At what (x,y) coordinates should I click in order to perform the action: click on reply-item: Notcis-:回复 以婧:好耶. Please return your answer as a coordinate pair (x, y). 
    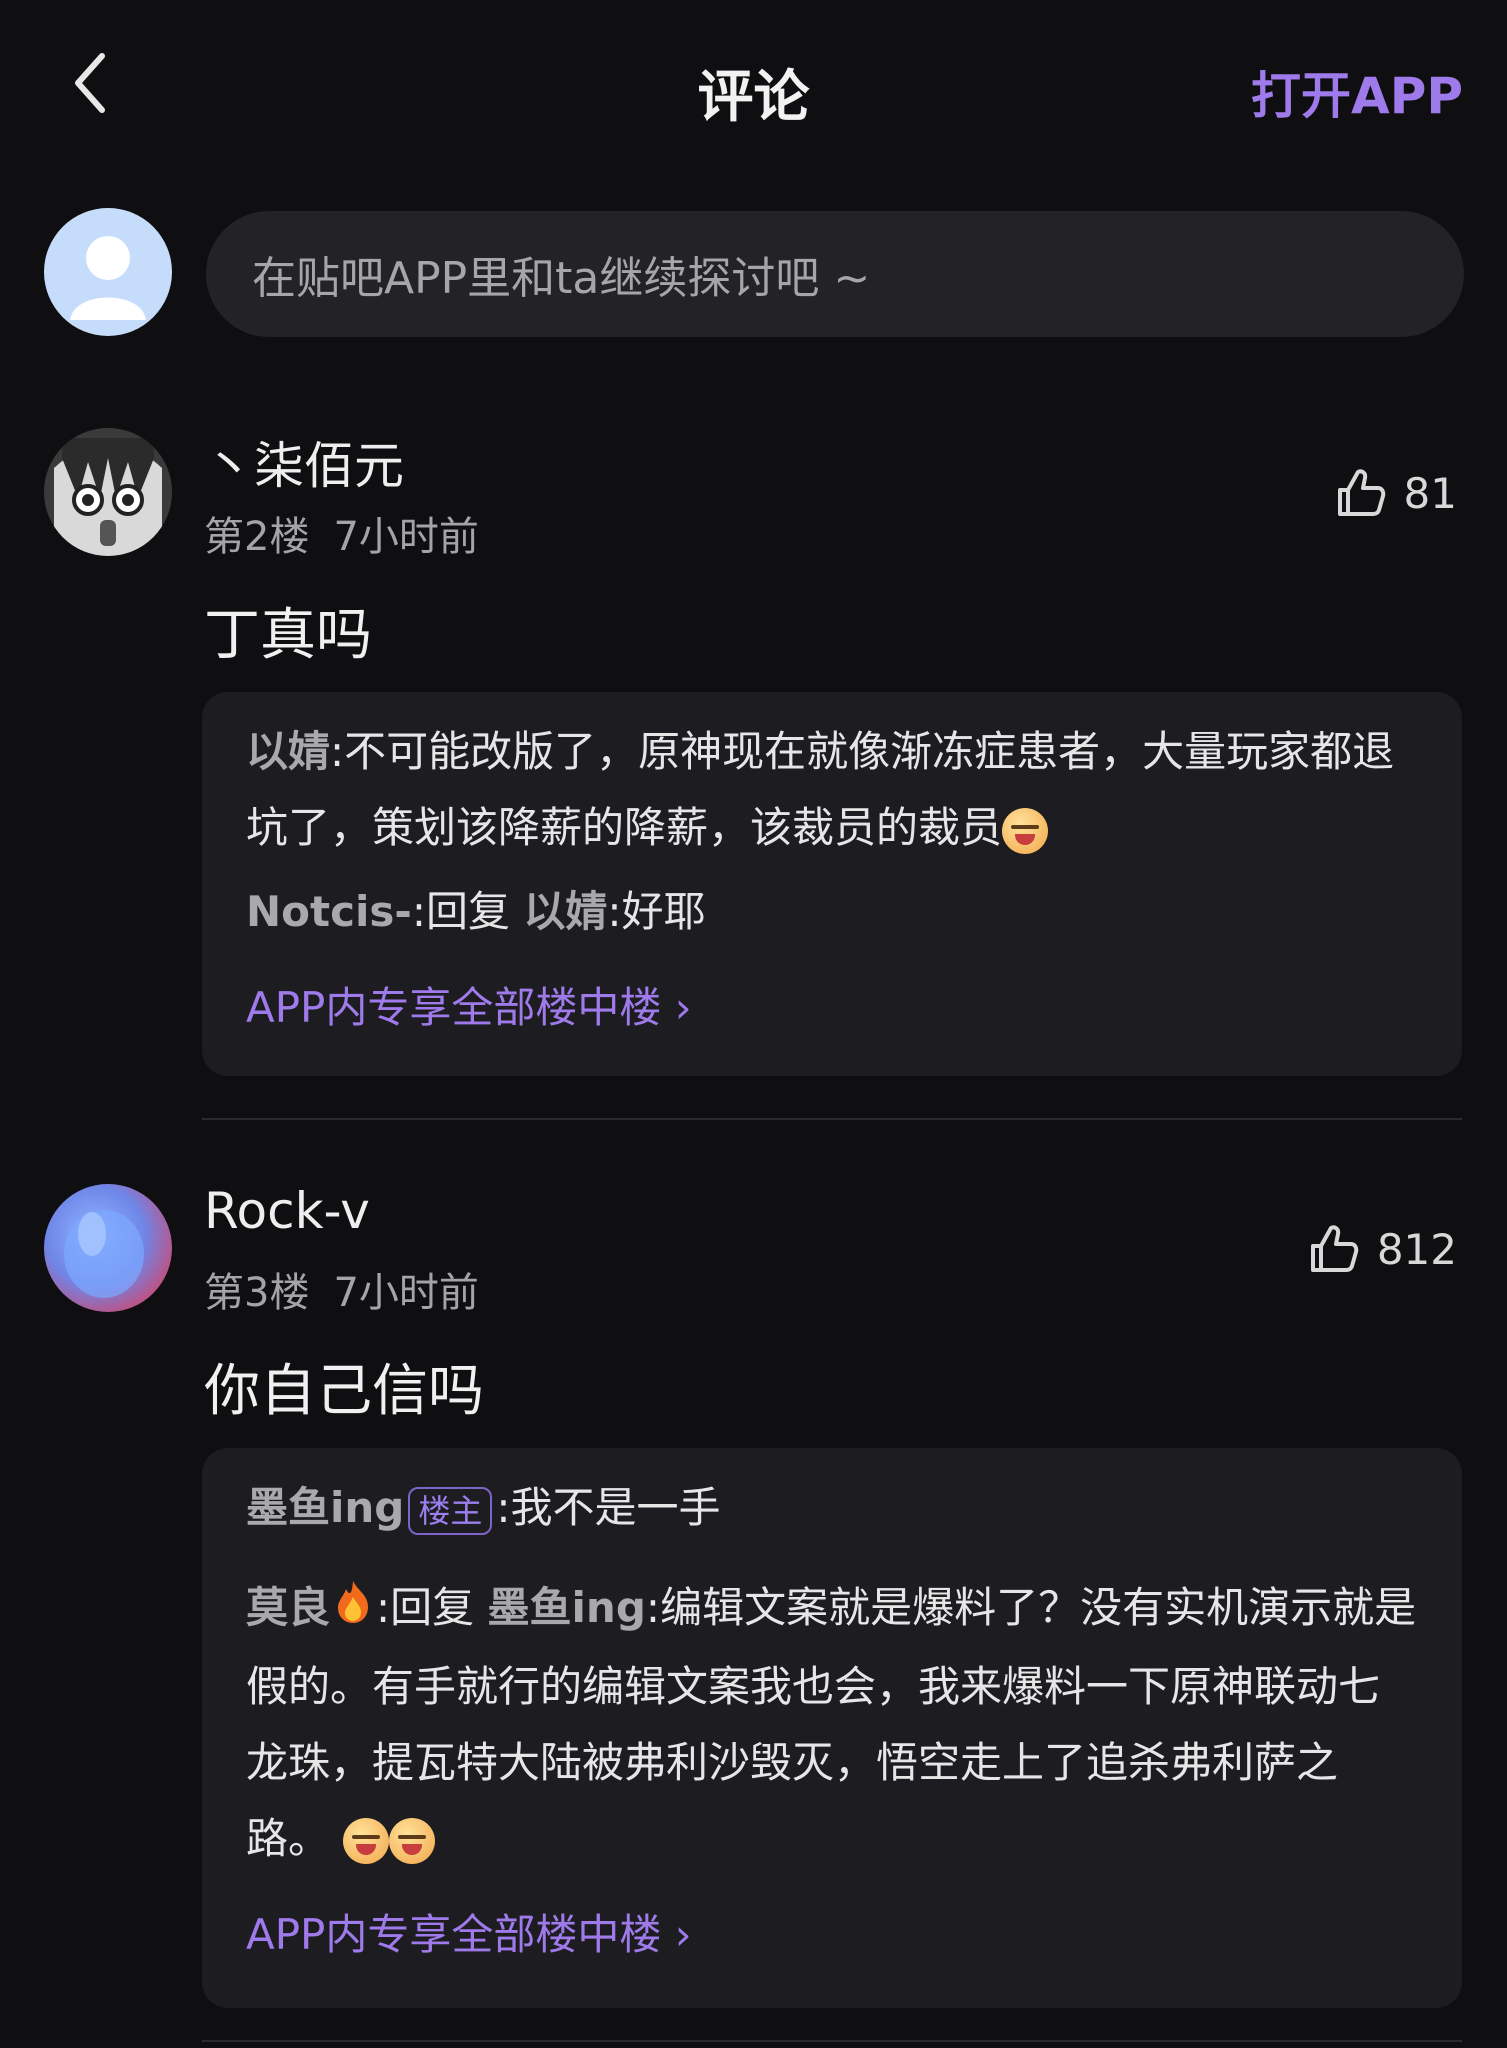
    Looking at the image, I should click on (476, 911).